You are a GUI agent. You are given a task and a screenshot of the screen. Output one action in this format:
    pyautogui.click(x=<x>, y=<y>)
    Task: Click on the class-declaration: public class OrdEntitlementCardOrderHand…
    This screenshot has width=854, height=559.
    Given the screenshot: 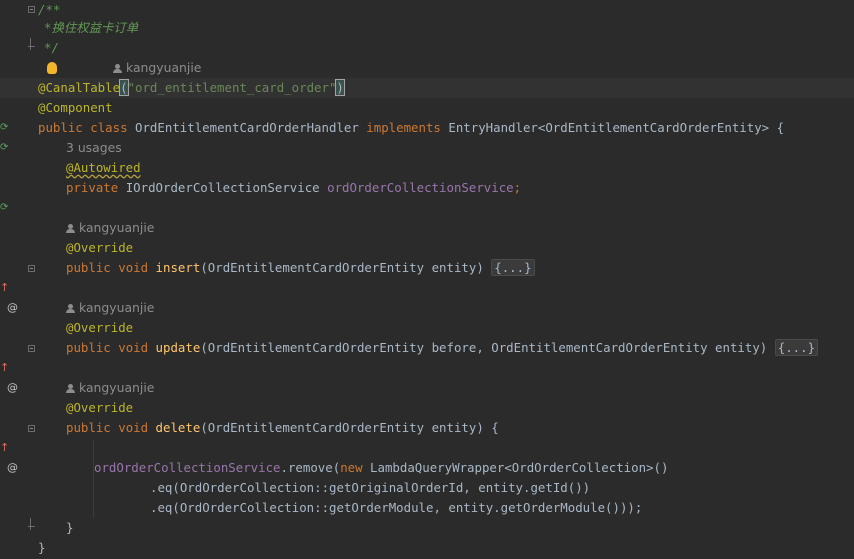 What is the action you would take?
    pyautogui.click(x=411, y=128)
    